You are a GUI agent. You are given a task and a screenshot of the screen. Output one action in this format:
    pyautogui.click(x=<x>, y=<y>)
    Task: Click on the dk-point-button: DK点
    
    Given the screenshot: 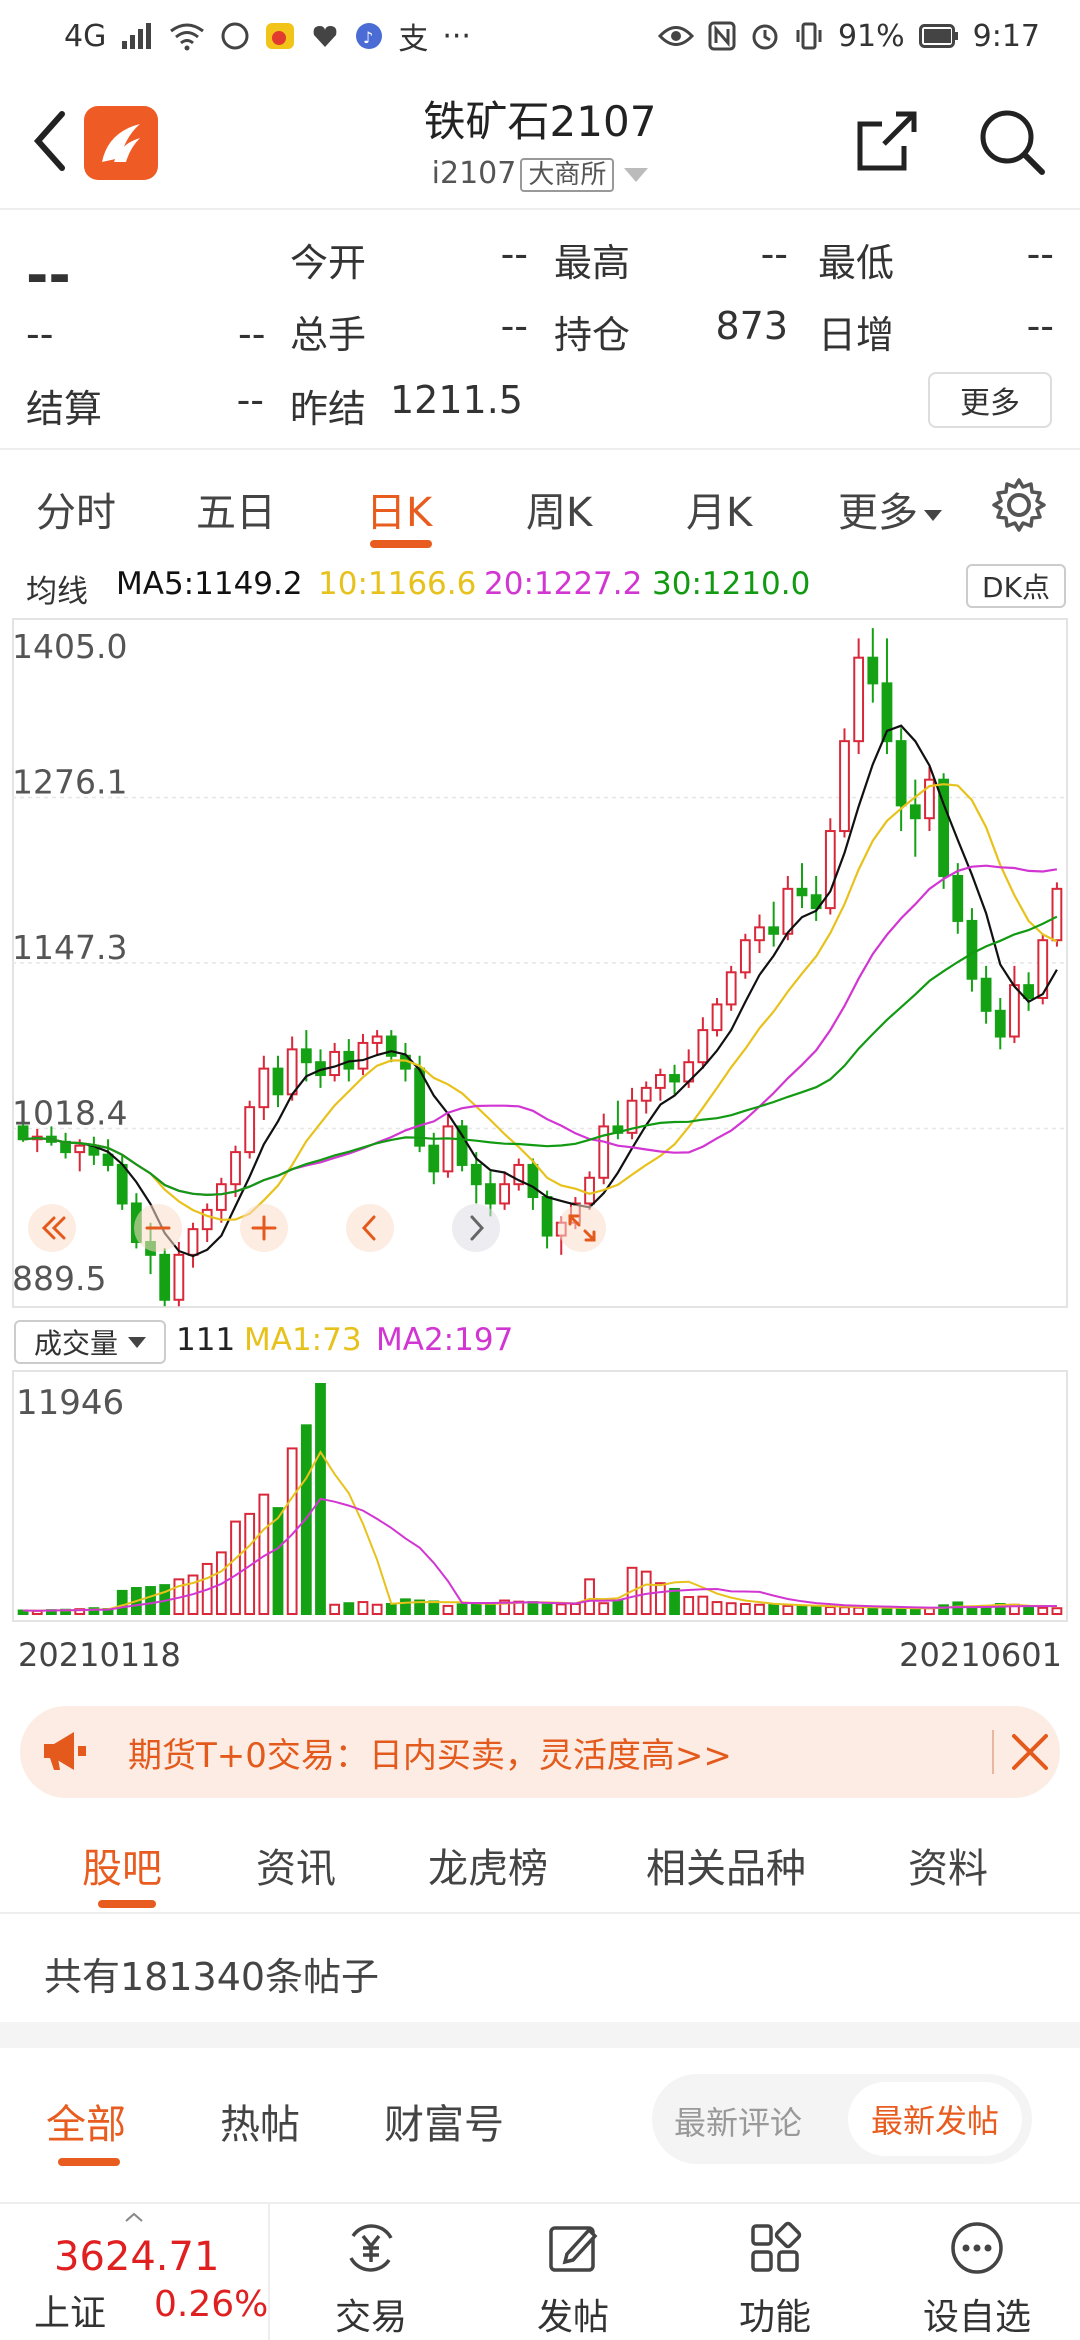 What is the action you would take?
    pyautogui.click(x=1016, y=586)
    